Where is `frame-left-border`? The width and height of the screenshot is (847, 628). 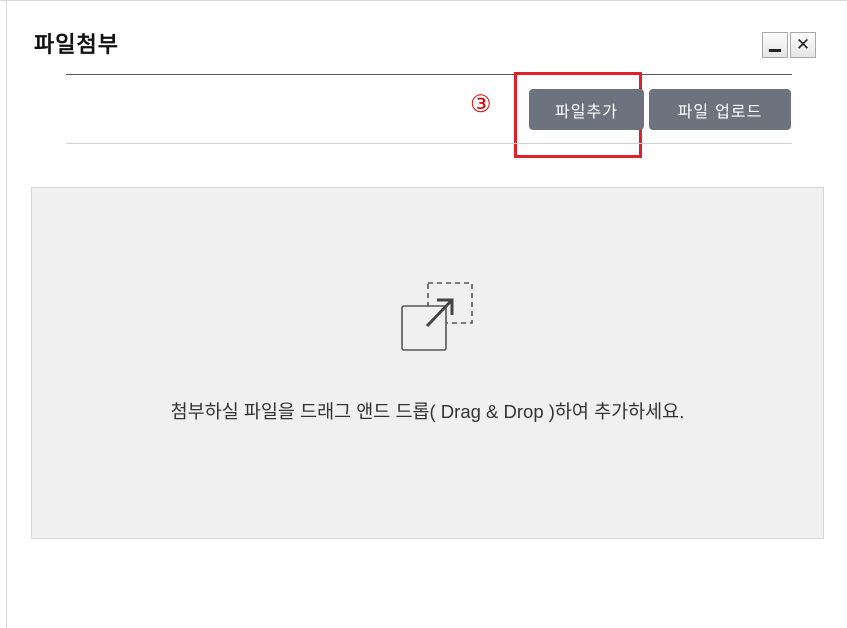 frame-left-border is located at coordinates (6, 314).